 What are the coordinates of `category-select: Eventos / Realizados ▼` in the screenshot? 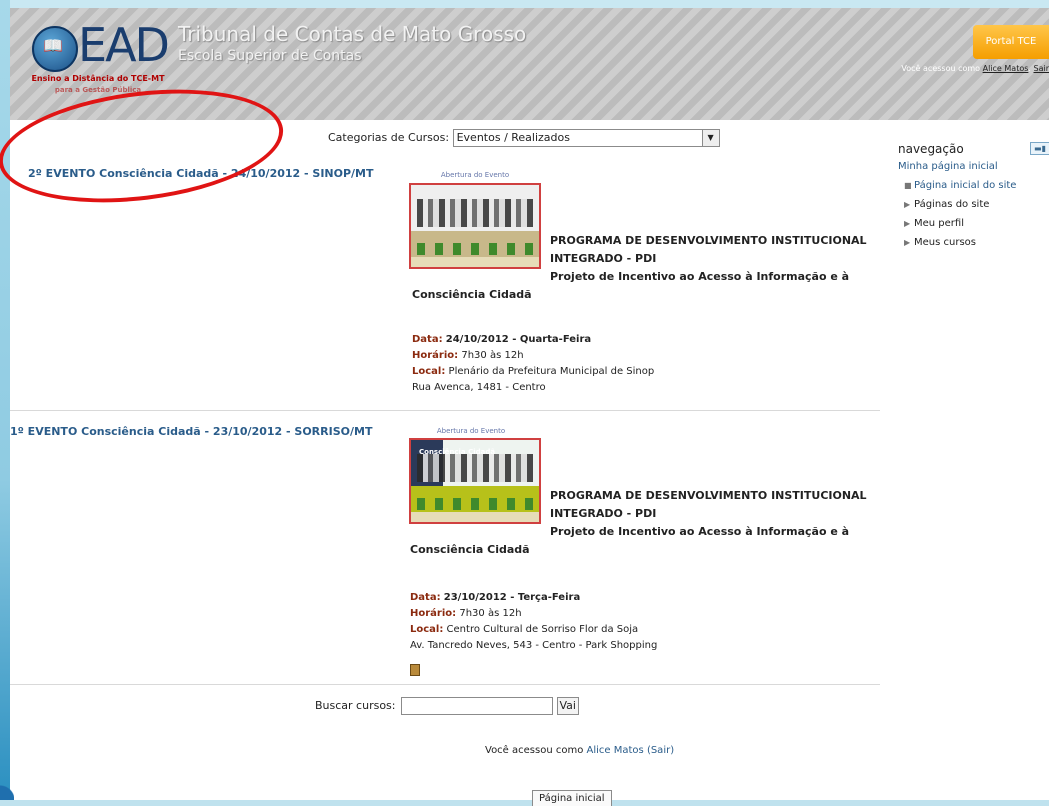 It's located at (586, 138).